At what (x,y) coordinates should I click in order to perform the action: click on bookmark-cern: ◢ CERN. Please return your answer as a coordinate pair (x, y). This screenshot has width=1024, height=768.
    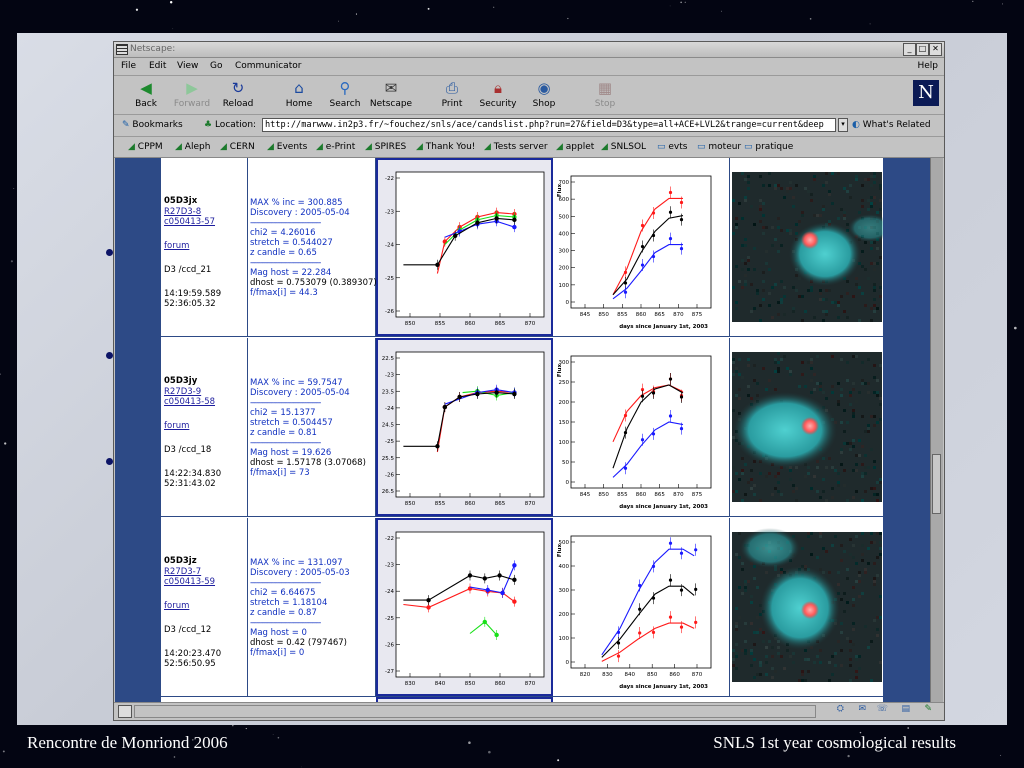
    Looking at the image, I should click on (237, 147).